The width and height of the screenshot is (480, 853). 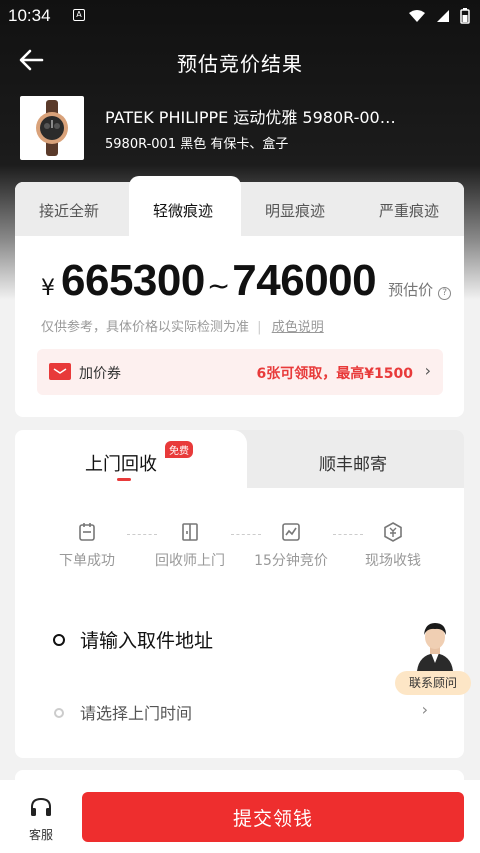 What do you see at coordinates (409, 210) in the screenshot?
I see `condition-tab-heavy-wear: 严重痕迹` at bounding box center [409, 210].